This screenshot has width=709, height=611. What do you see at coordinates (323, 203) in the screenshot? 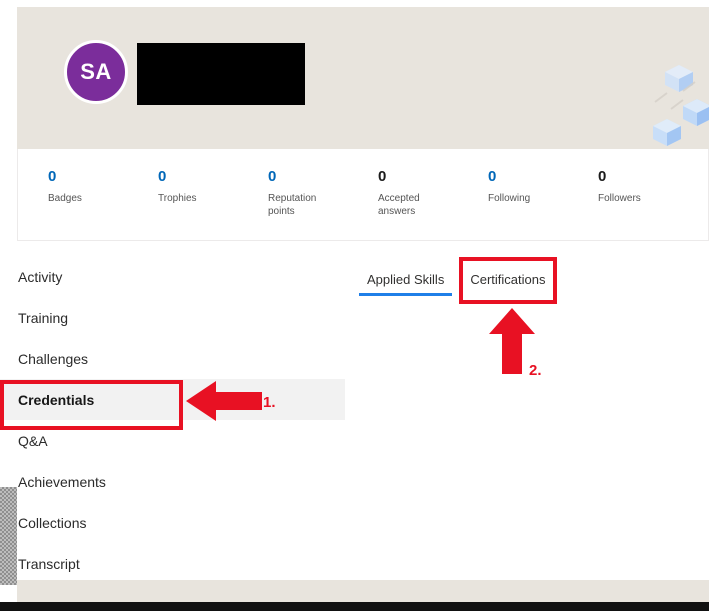
I see `stat-reputation-points: 0 Reputation points` at bounding box center [323, 203].